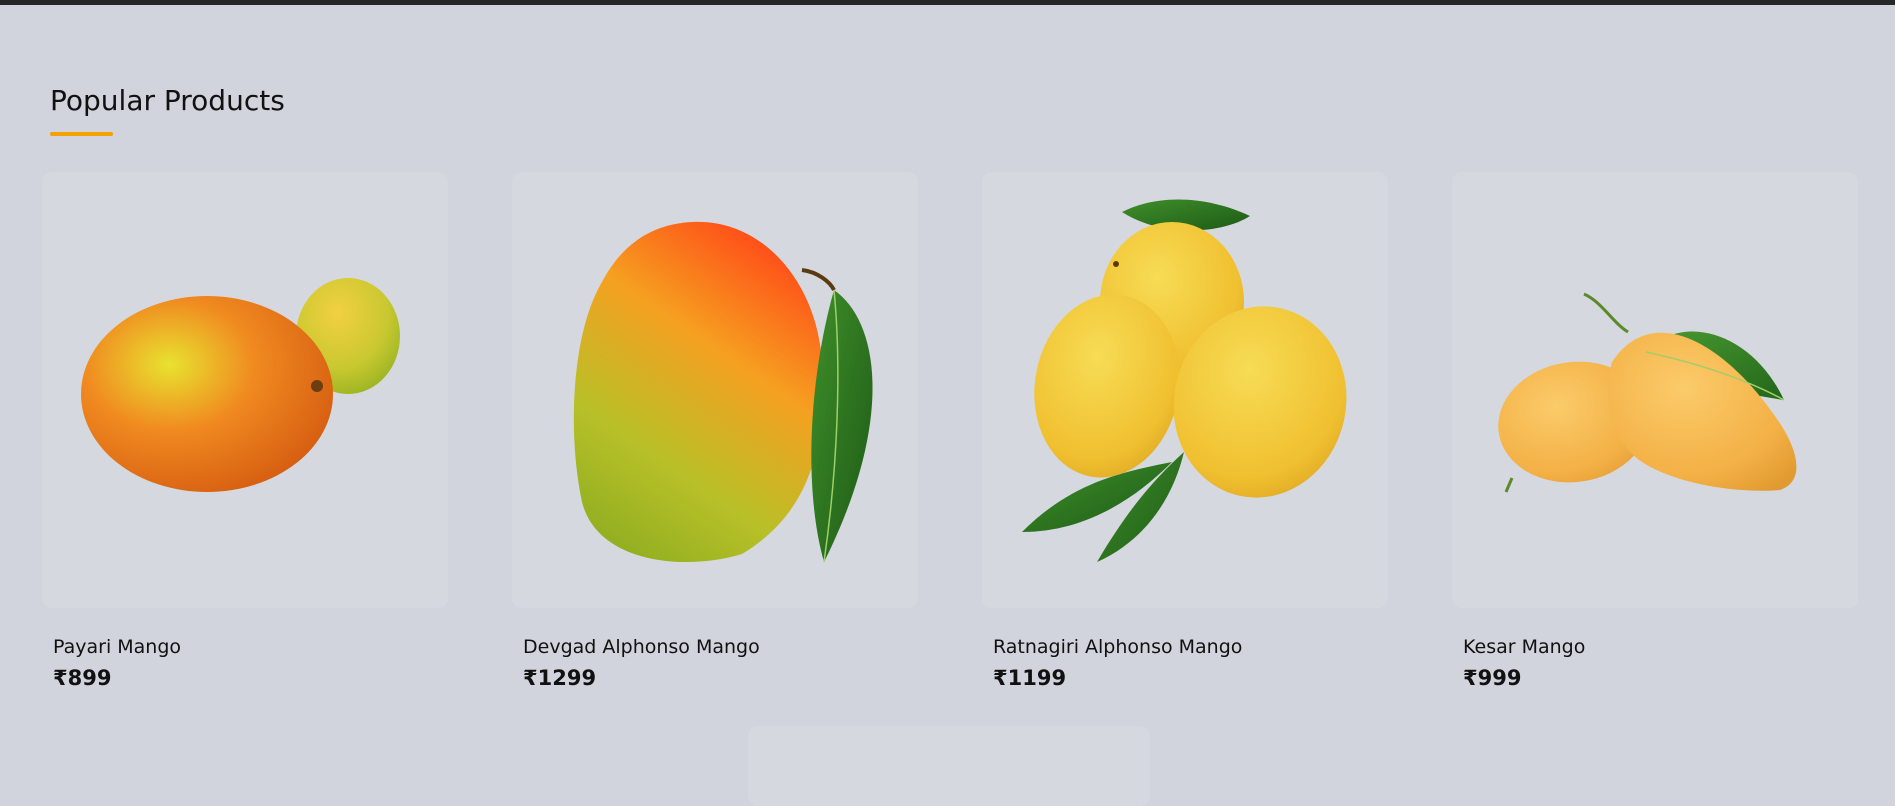 The image size is (1895, 806). What do you see at coordinates (167, 100) in the screenshot?
I see `section-title: Popular Products` at bounding box center [167, 100].